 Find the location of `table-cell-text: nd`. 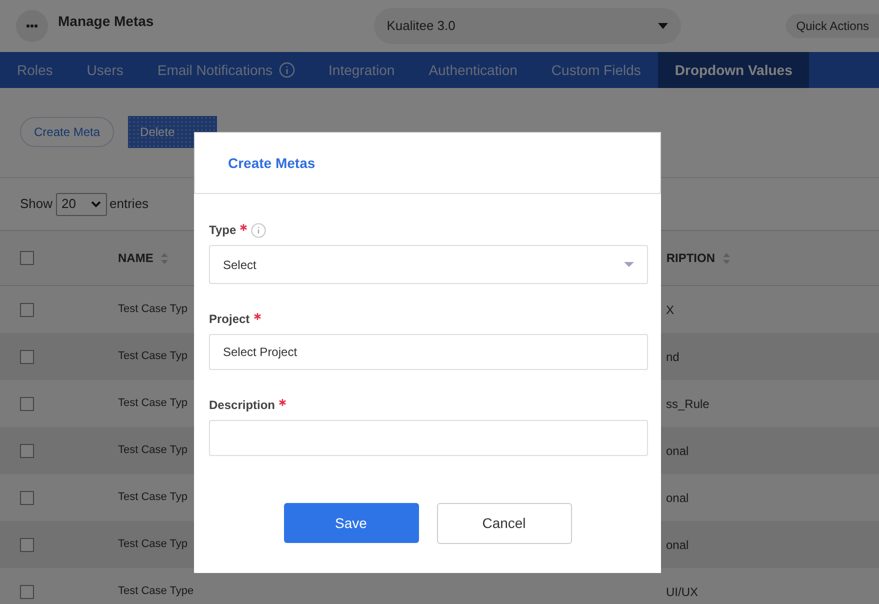

table-cell-text: nd is located at coordinates (673, 357).